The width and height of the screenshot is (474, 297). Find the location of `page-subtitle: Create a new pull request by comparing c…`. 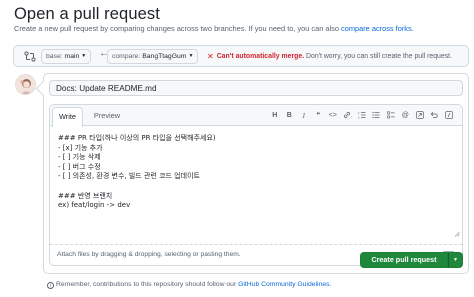

page-subtitle: Create a new pull request by comparing c… is located at coordinates (214, 28).